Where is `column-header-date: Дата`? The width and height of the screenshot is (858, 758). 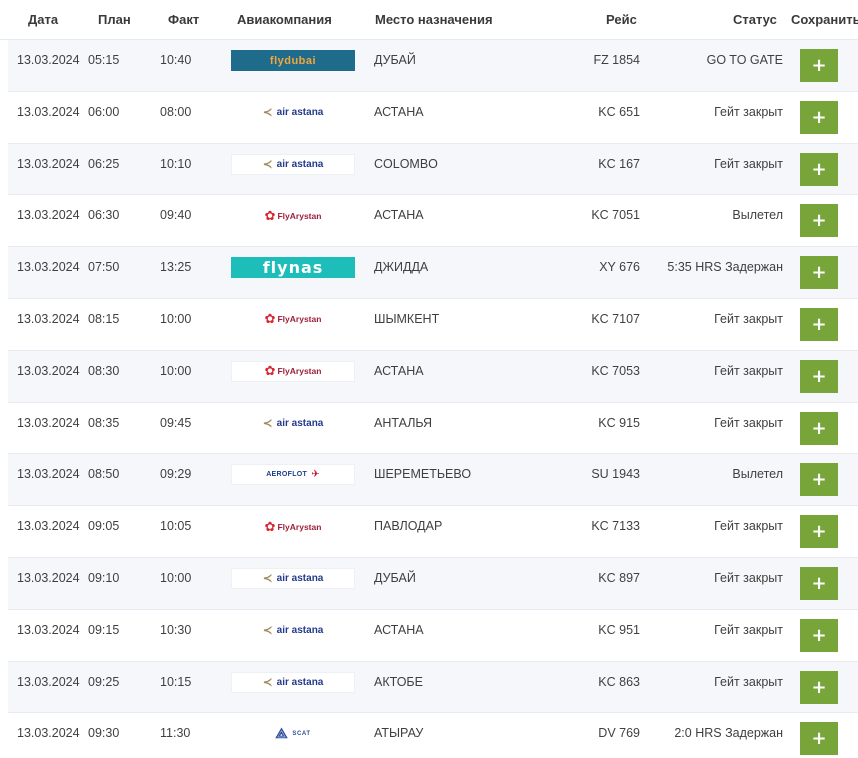
column-header-date: Дата is located at coordinates (43, 19).